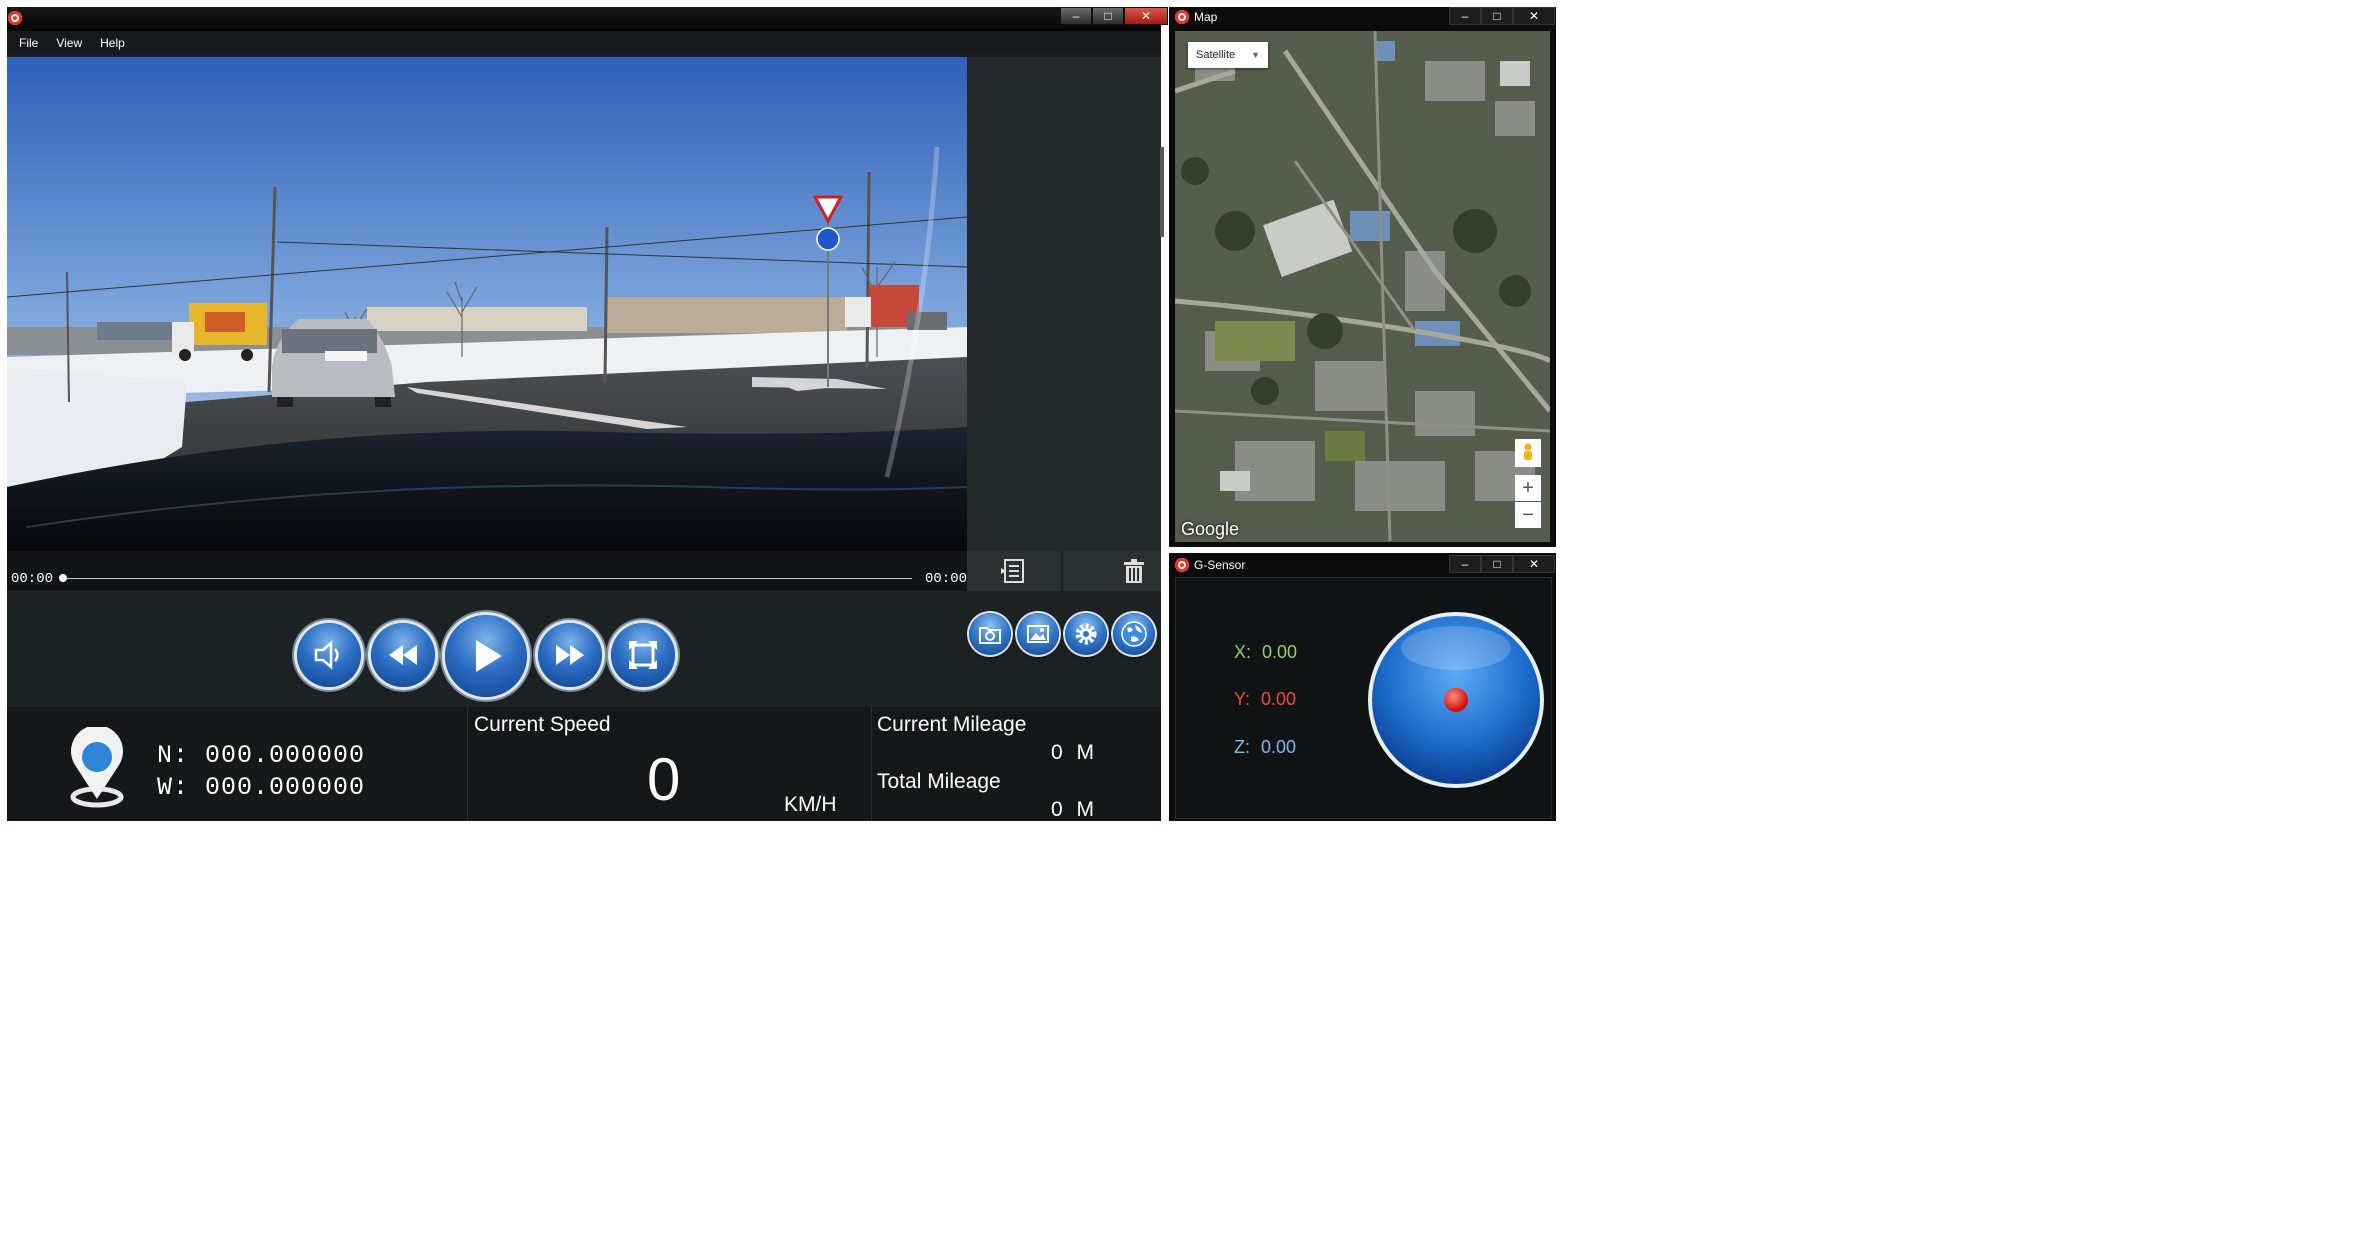 Image resolution: width=2372 pixels, height=1244 pixels. I want to click on open-folder-icon, so click(990, 635).